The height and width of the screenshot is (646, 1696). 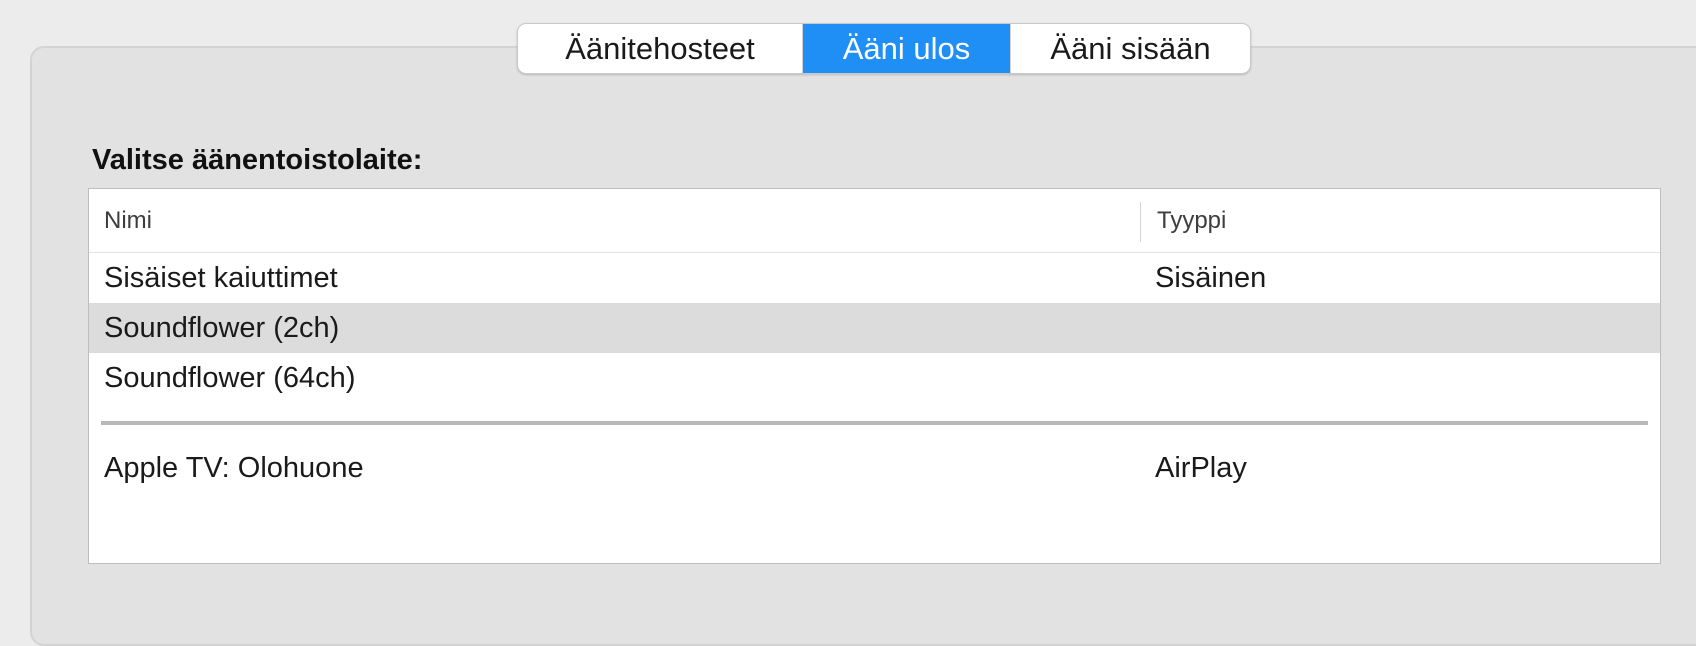 I want to click on tab-sound-effects: Äänitehosteet, so click(x=660, y=48).